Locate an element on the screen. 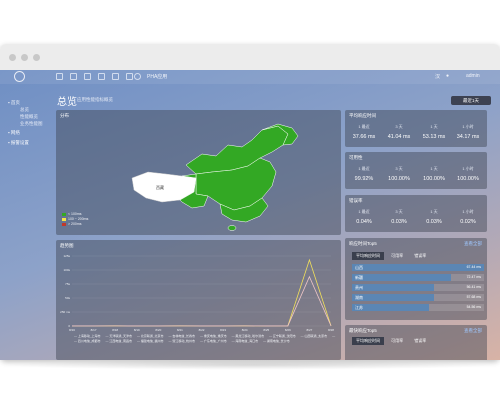 The image size is (500, 400). page-title: 总览 is located at coordinates (67, 102).